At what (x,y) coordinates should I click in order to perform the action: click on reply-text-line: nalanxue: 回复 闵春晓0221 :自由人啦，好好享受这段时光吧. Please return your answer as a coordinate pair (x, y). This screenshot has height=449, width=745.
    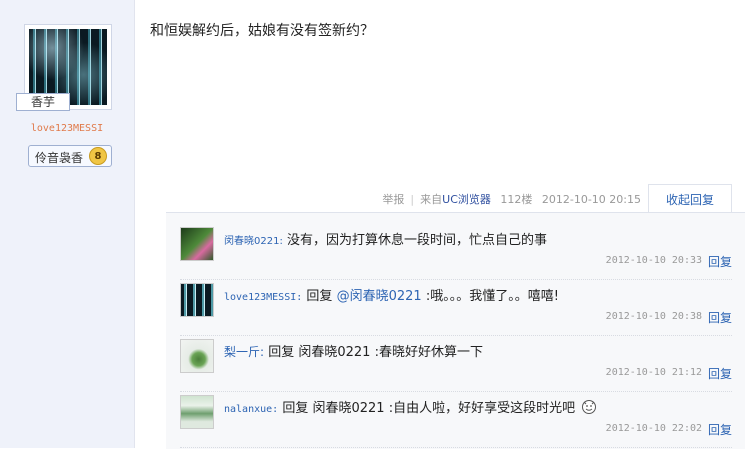
    Looking at the image, I should click on (410, 406).